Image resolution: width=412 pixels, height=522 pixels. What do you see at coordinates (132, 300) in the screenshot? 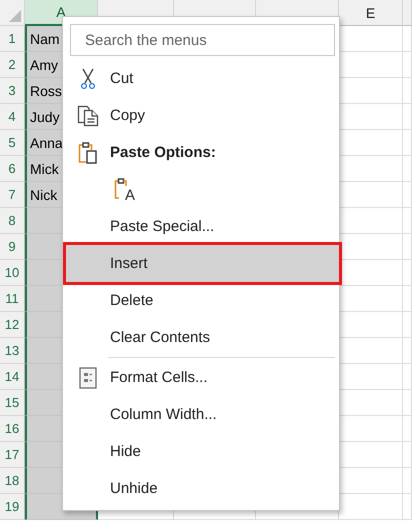
I see `menu-item: Delete` at bounding box center [132, 300].